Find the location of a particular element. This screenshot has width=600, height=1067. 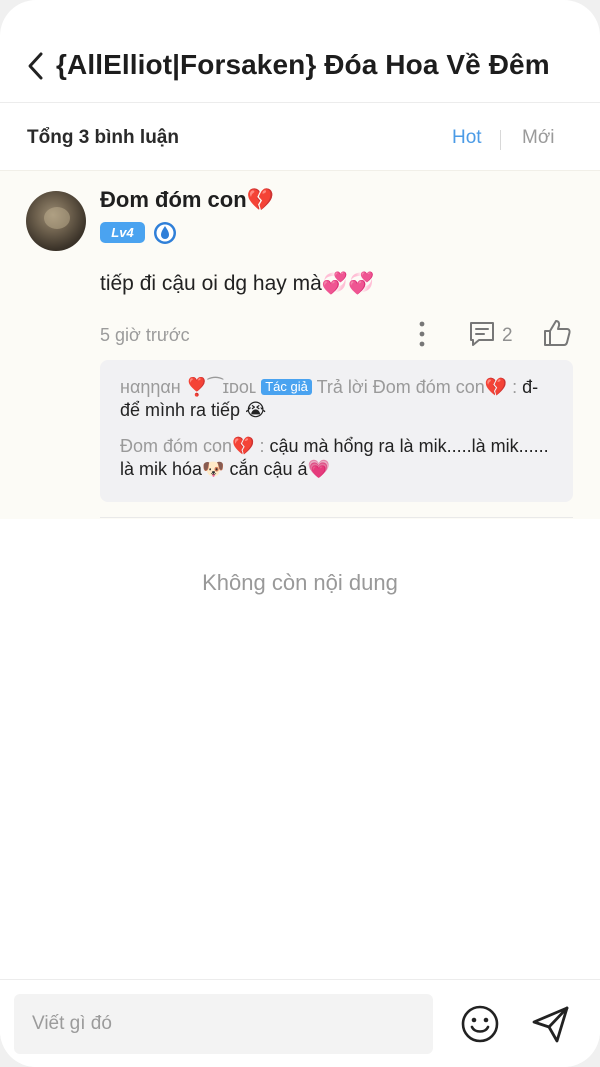

composer-bar is located at coordinates (300, 1023).